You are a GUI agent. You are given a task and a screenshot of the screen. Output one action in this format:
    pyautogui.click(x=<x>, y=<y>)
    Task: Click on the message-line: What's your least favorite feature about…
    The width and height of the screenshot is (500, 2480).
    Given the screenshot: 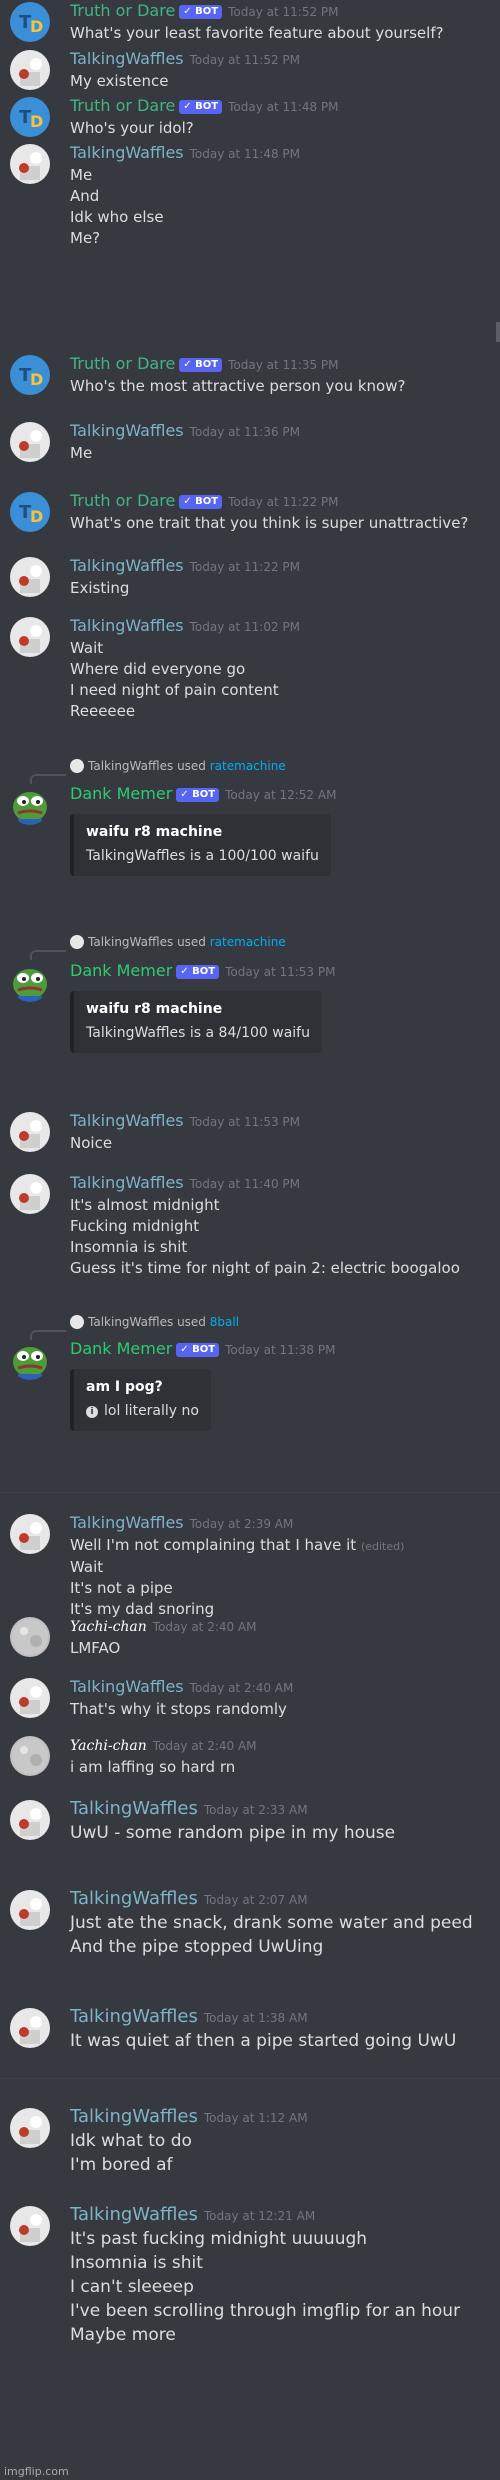 What is the action you would take?
    pyautogui.click(x=257, y=33)
    